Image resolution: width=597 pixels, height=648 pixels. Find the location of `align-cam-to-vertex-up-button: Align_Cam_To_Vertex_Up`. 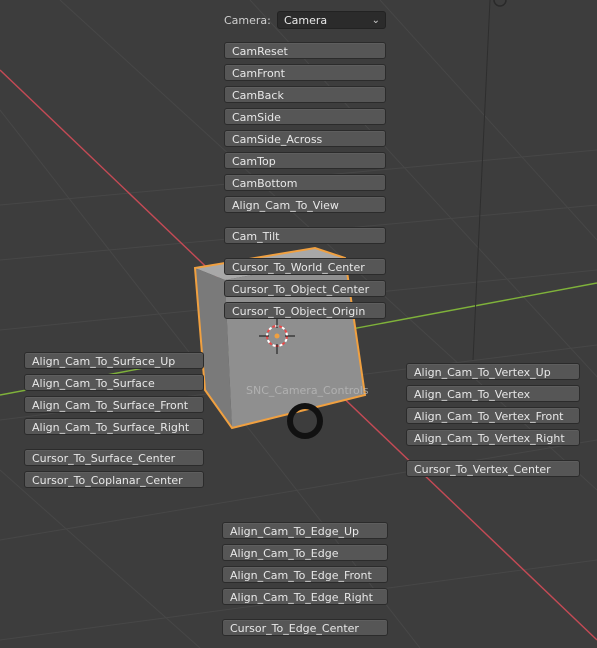

align-cam-to-vertex-up-button: Align_Cam_To_Vertex_Up is located at coordinates (493, 371).